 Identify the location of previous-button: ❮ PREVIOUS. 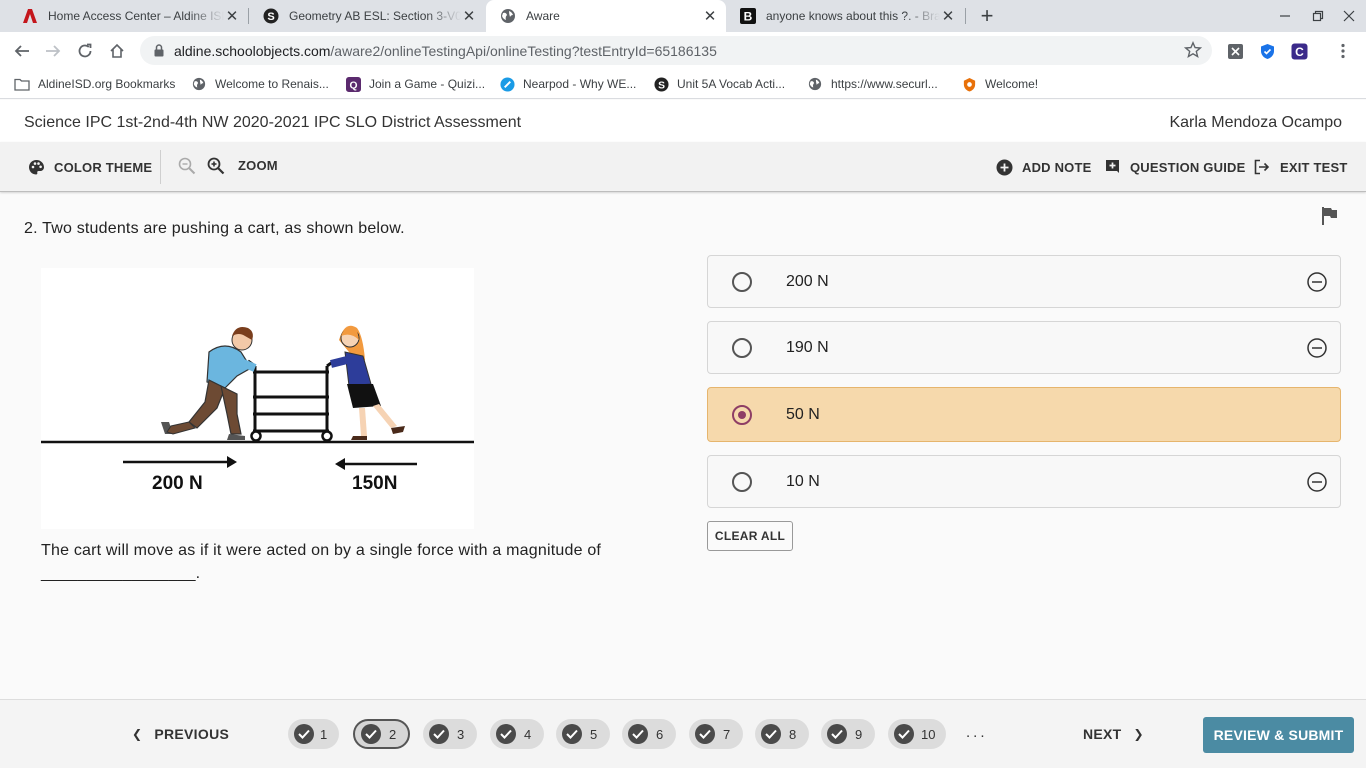
(180, 734).